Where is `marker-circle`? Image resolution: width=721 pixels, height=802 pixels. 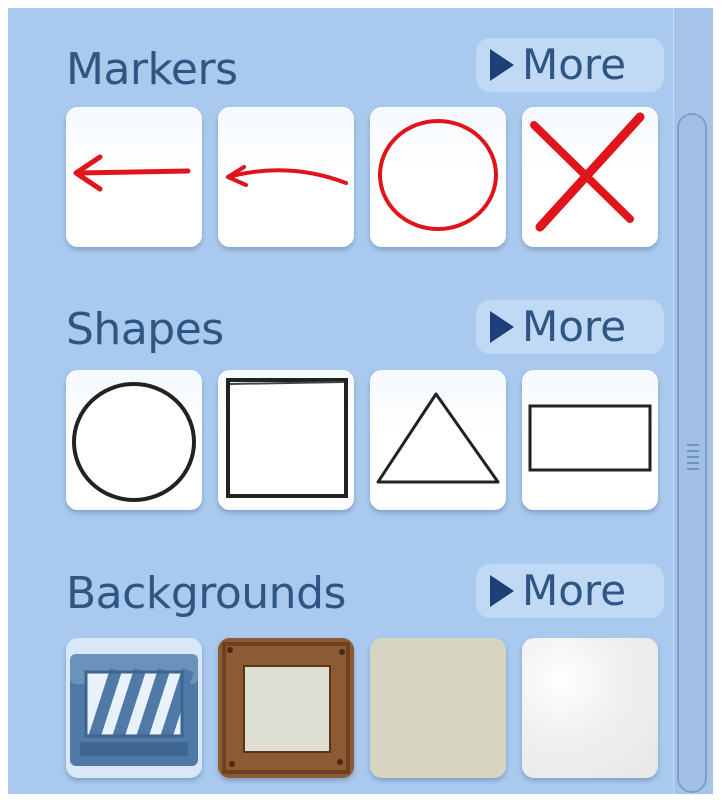 marker-circle is located at coordinates (438, 177).